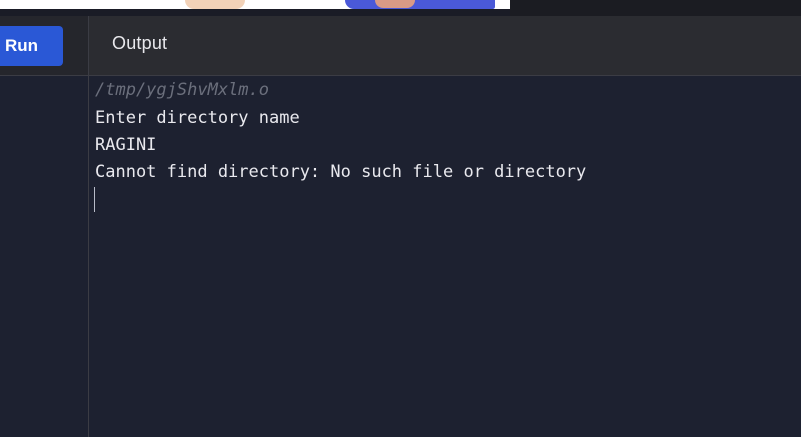  Describe the element at coordinates (140, 43) in the screenshot. I see `output-title: Output` at that location.